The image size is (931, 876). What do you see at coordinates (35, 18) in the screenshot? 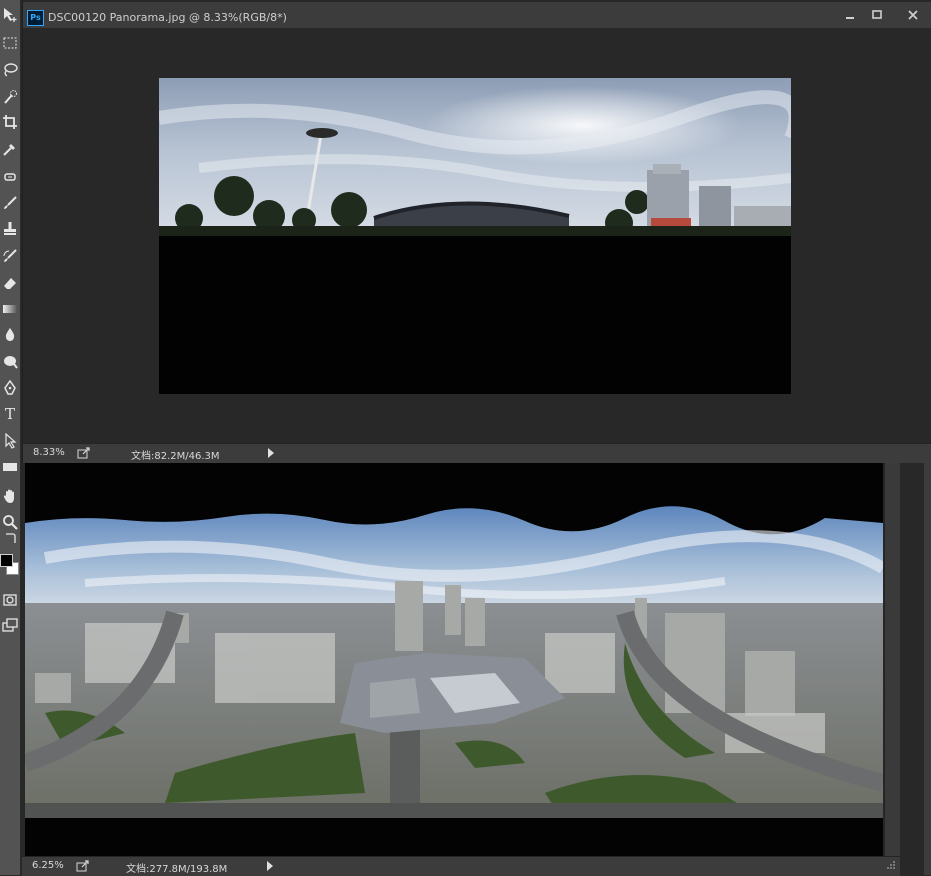
I see `photoshop-icon: Ps` at bounding box center [35, 18].